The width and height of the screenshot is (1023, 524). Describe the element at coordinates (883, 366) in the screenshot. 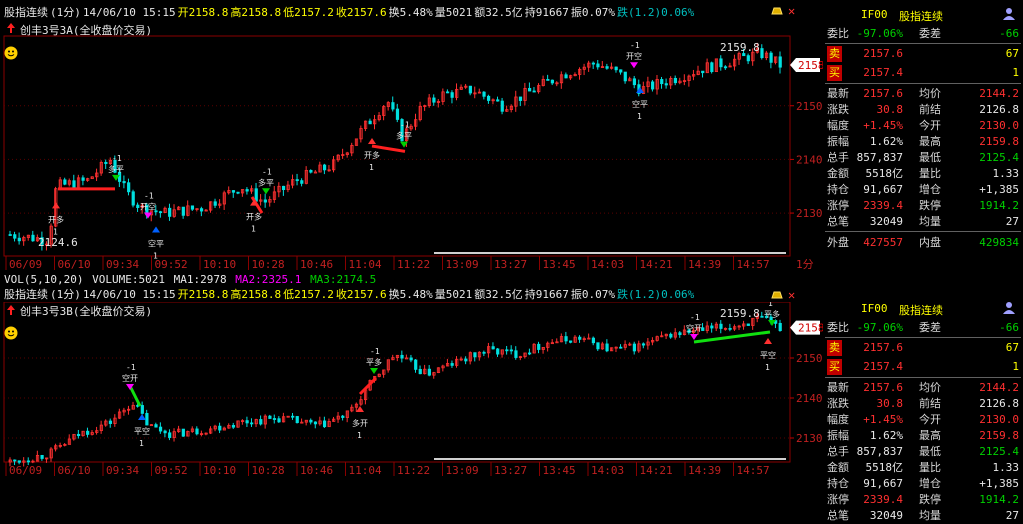

I see `bid-price: 2157.4` at that location.